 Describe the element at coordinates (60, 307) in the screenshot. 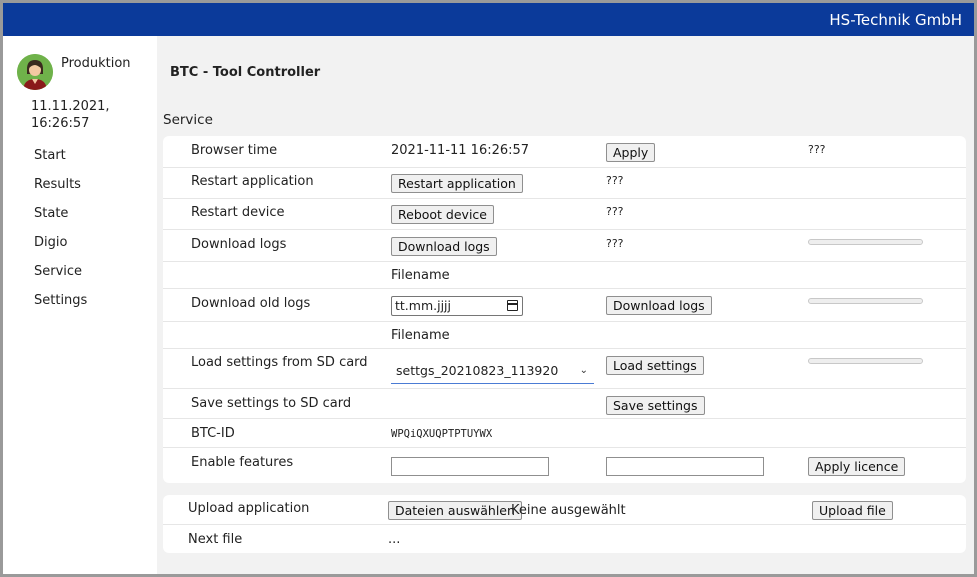

I see `nav-item-settings: Settings` at that location.